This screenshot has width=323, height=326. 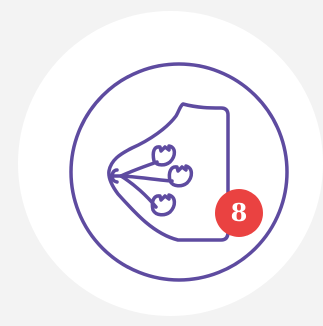 What do you see at coordinates (180, 176) in the screenshot?
I see `lobule-middle` at bounding box center [180, 176].